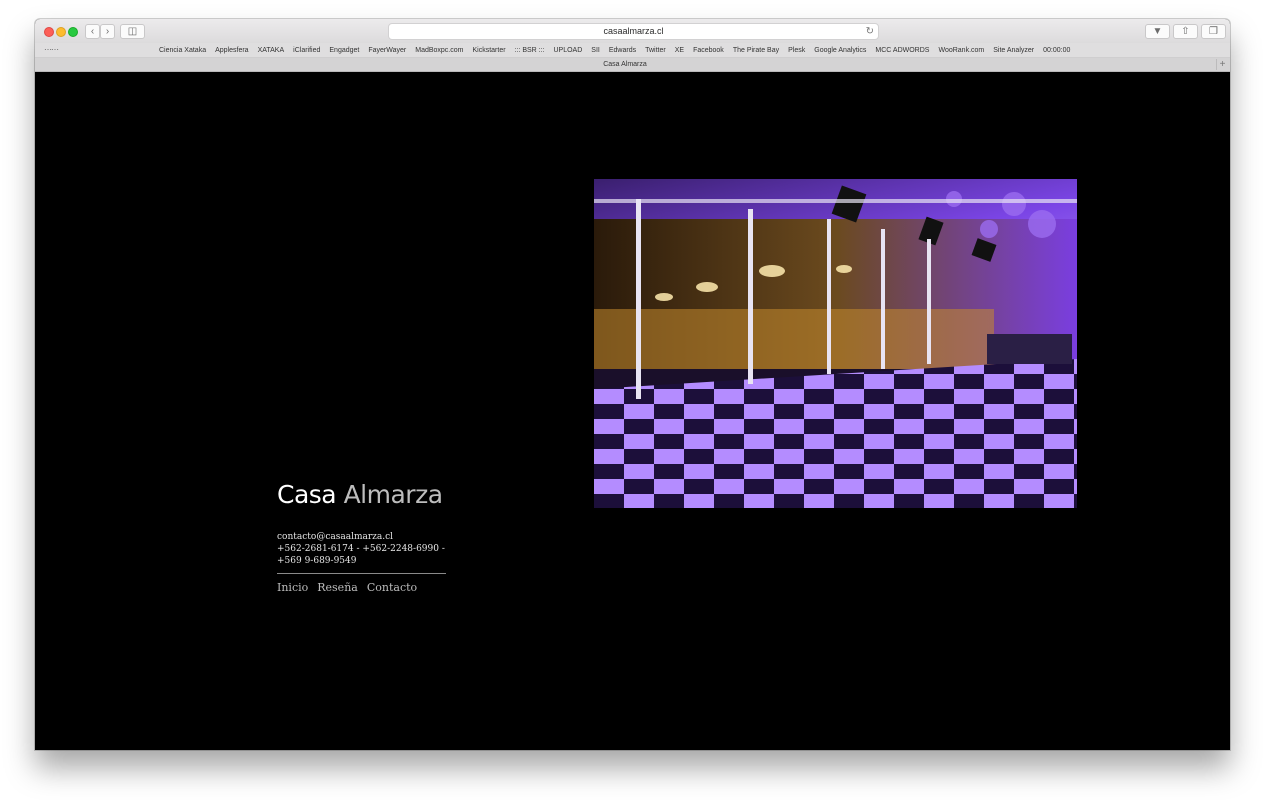 The height and width of the screenshot is (800, 1265). I want to click on address-bar: casaalmarza.cl ↻, so click(633, 31).